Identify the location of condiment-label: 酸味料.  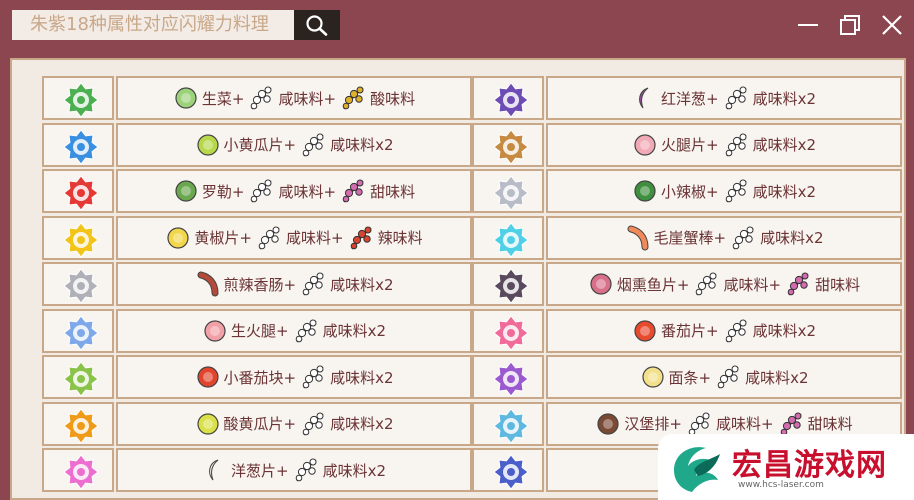
(393, 98).